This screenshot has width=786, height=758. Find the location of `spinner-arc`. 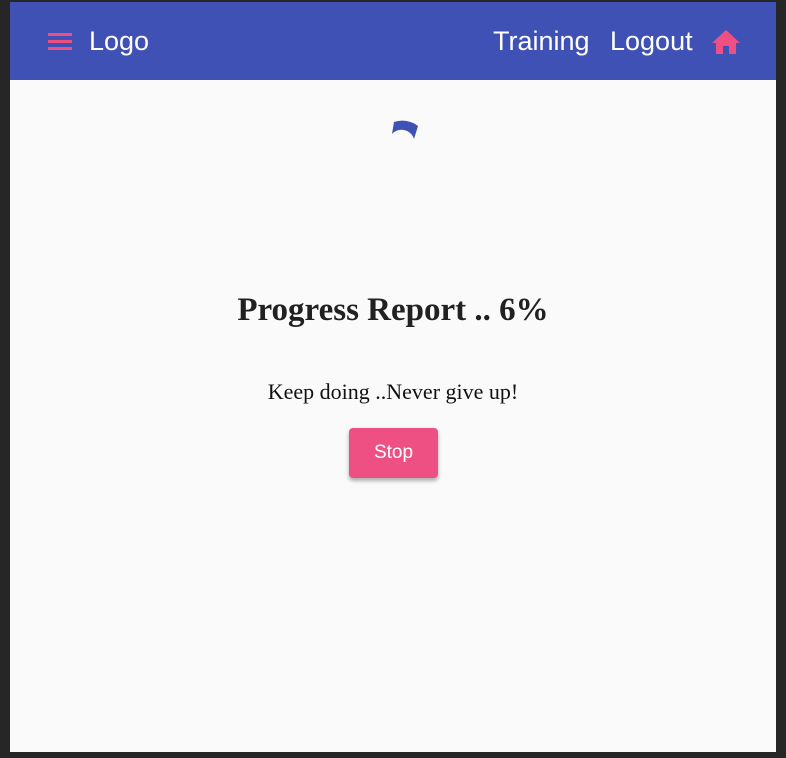

spinner-arc is located at coordinates (405, 129).